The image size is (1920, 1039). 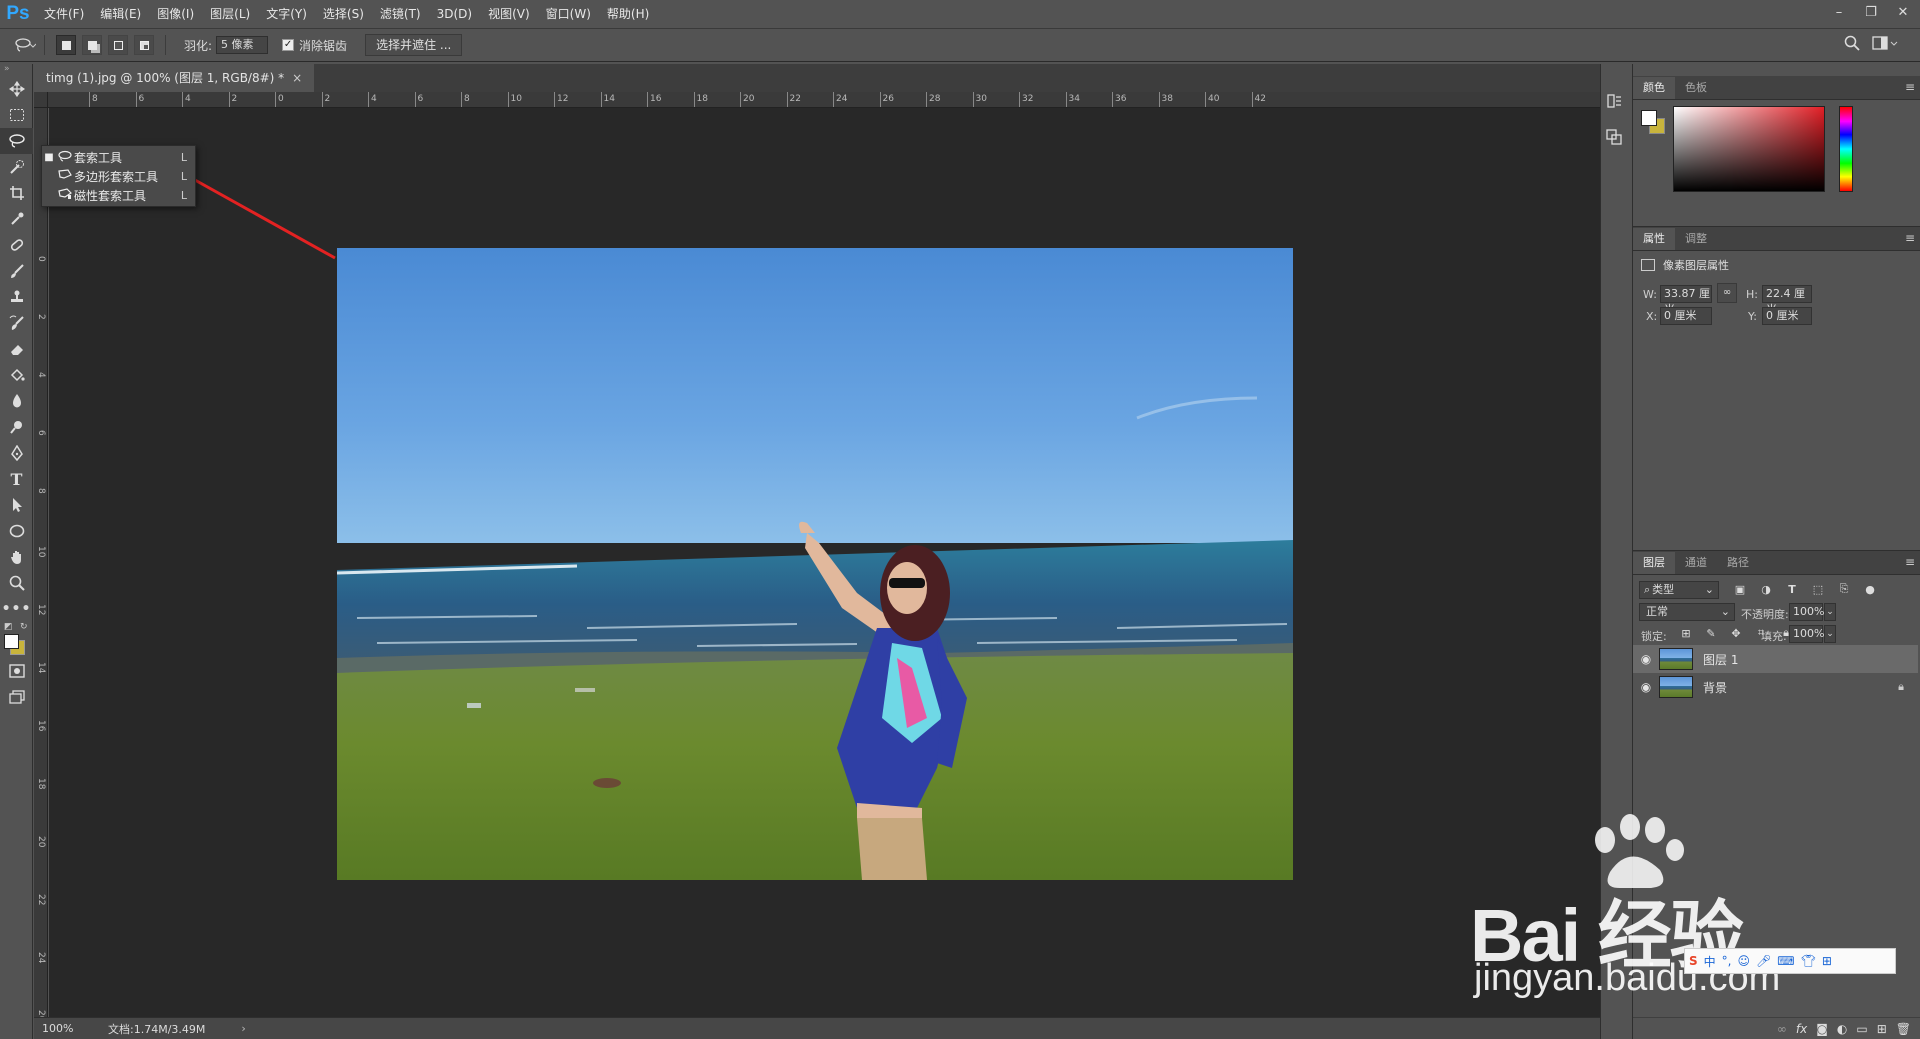 I want to click on opacity-input: 100%, so click(x=1806, y=612).